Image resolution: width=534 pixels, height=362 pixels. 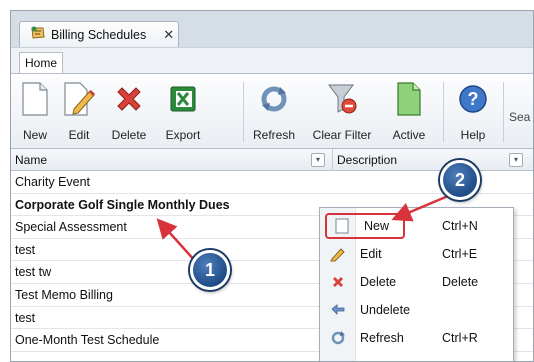 I want to click on column-name-label: Name, so click(x=31, y=160).